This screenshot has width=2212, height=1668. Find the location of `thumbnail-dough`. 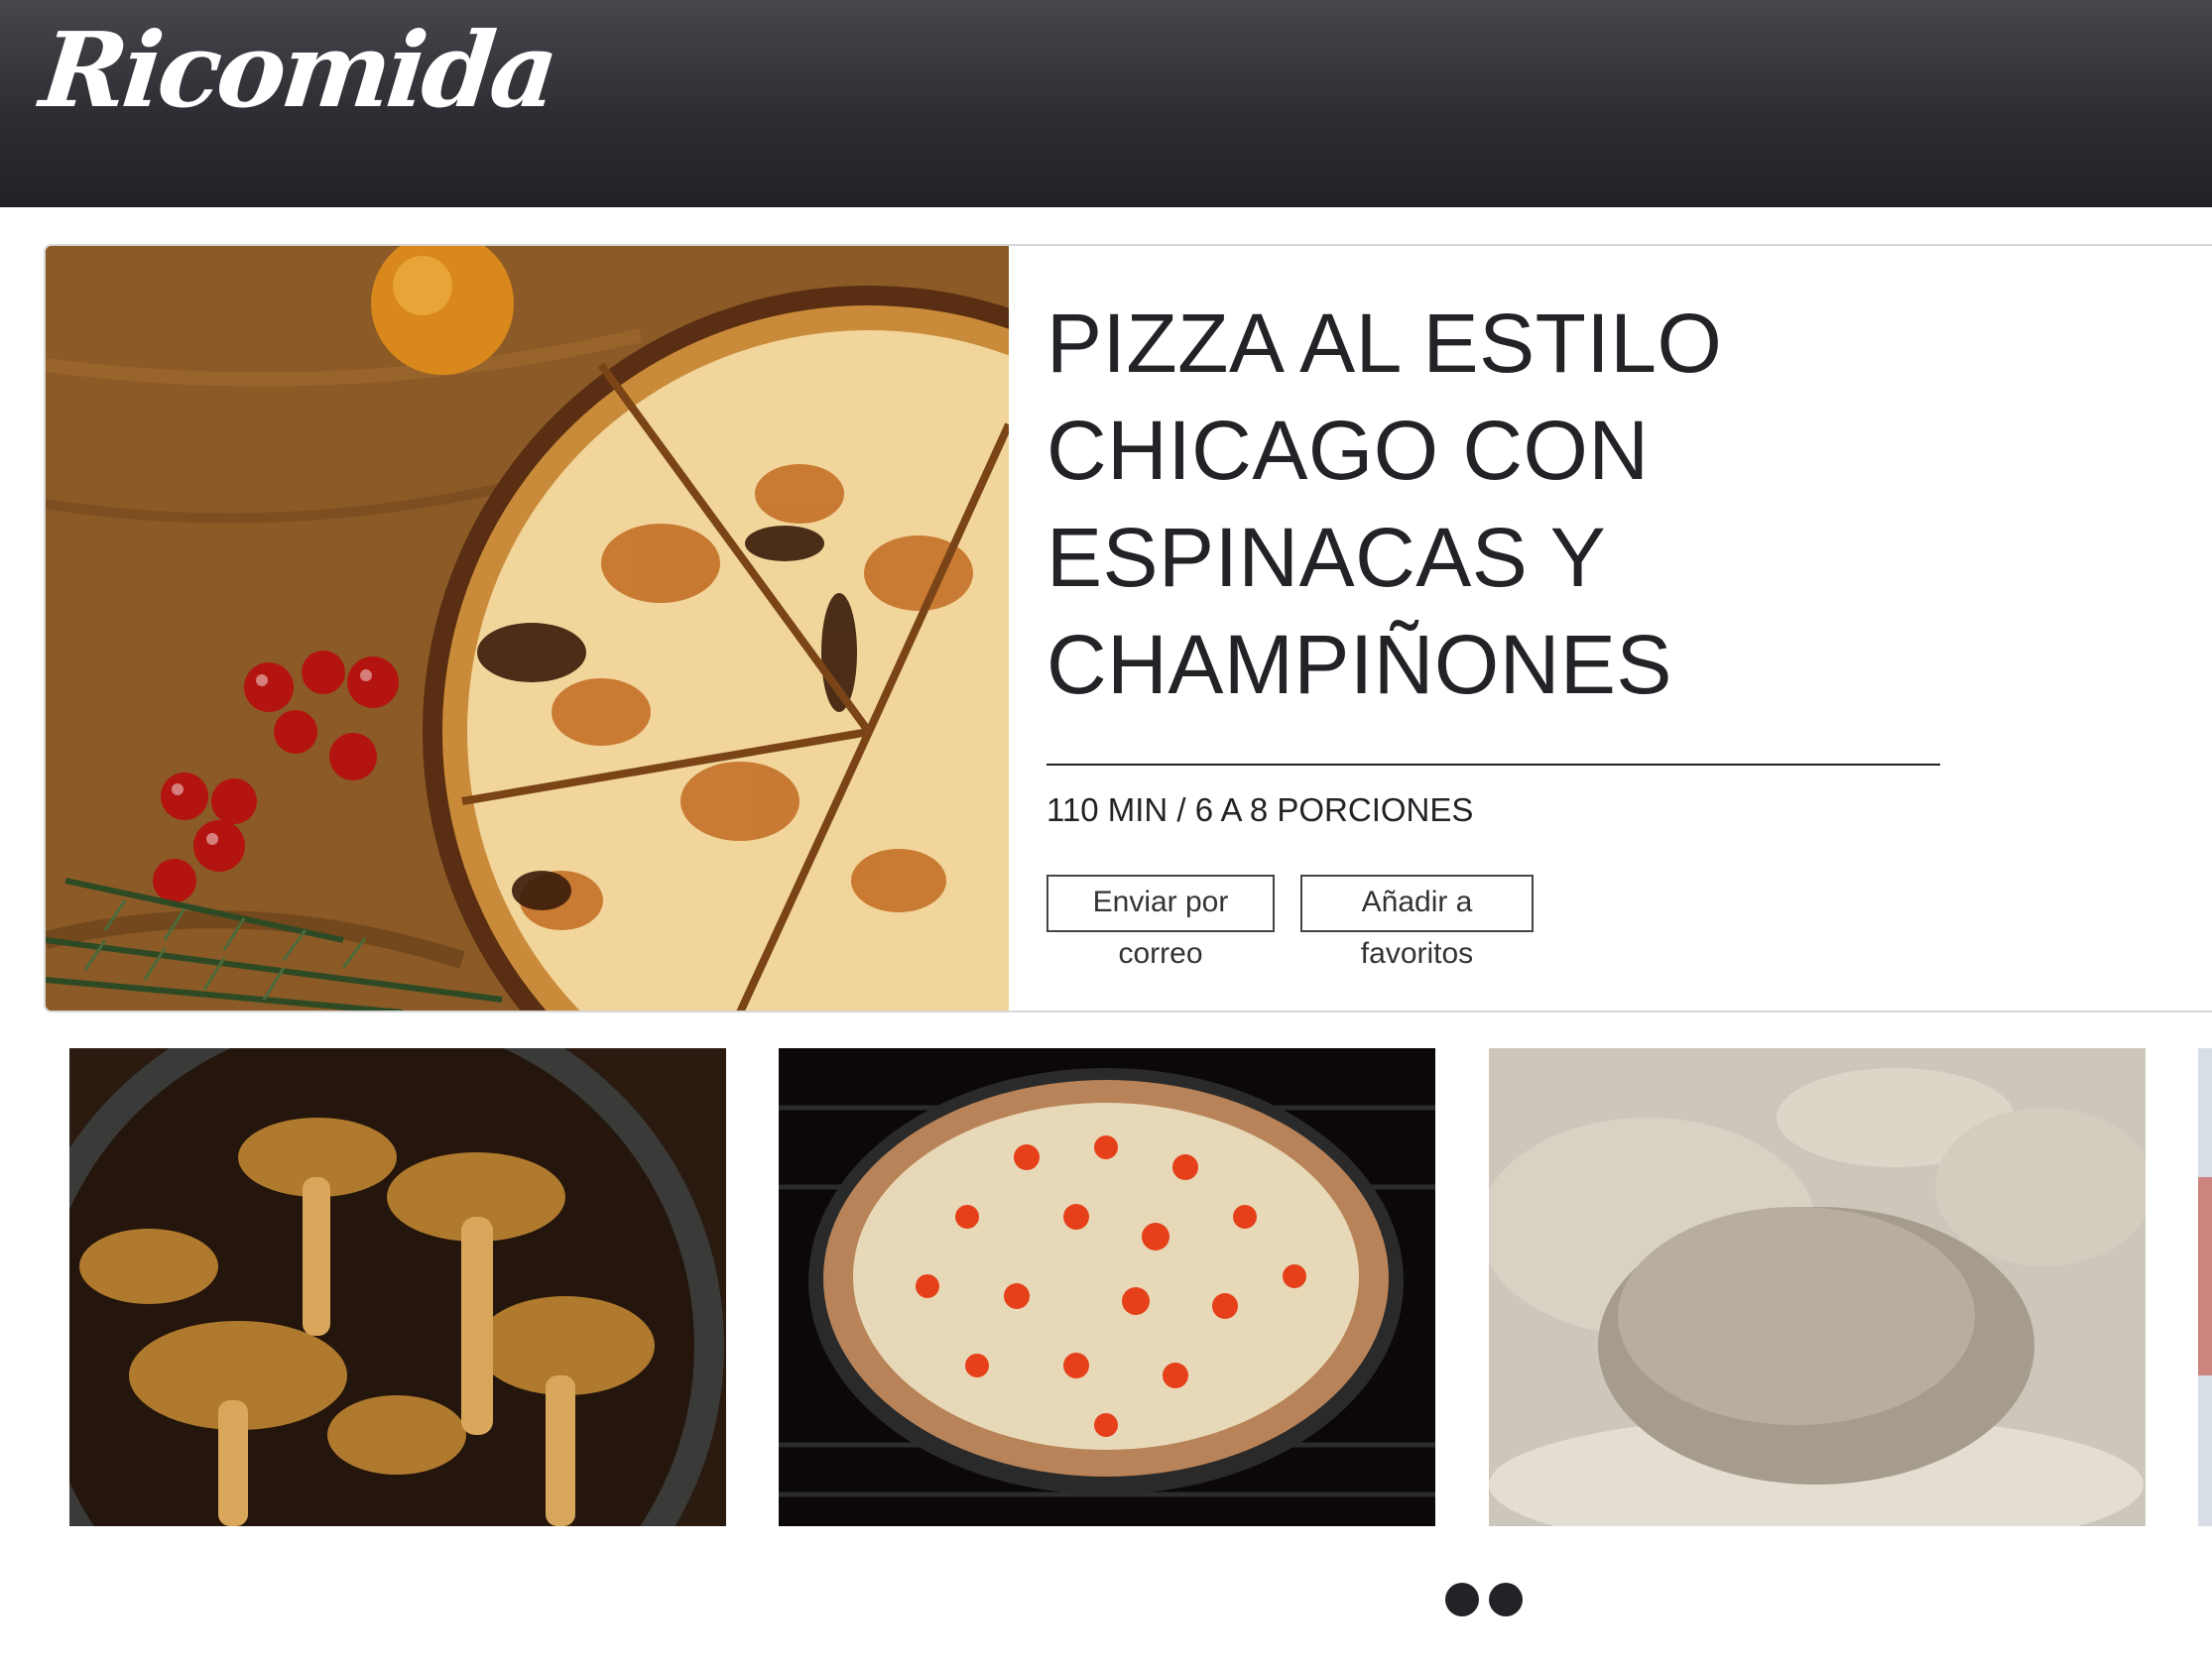

thumbnail-dough is located at coordinates (1817, 1287).